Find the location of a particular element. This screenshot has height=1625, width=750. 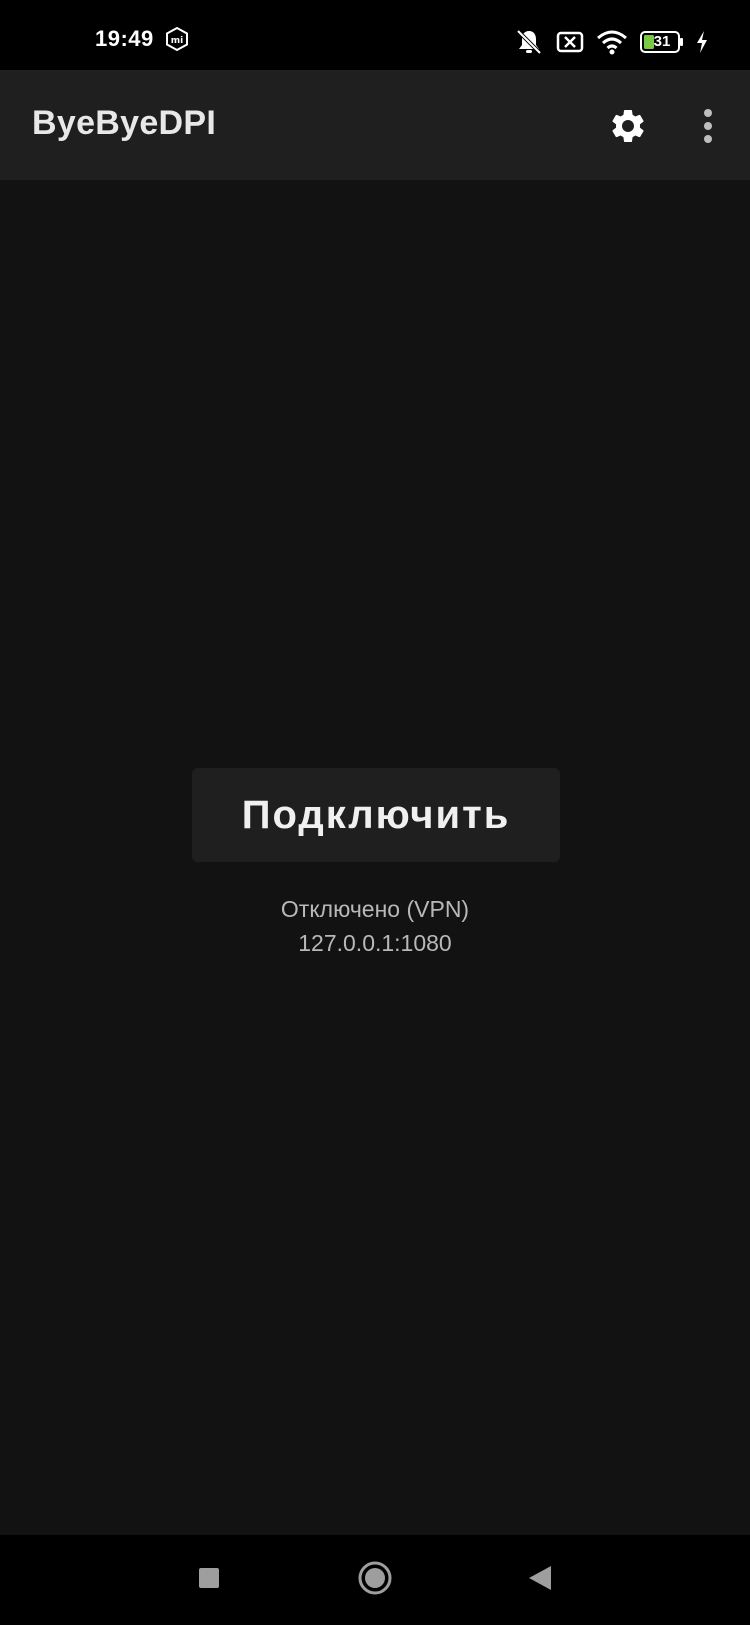

connect-button: Подключить is located at coordinates (376, 815).